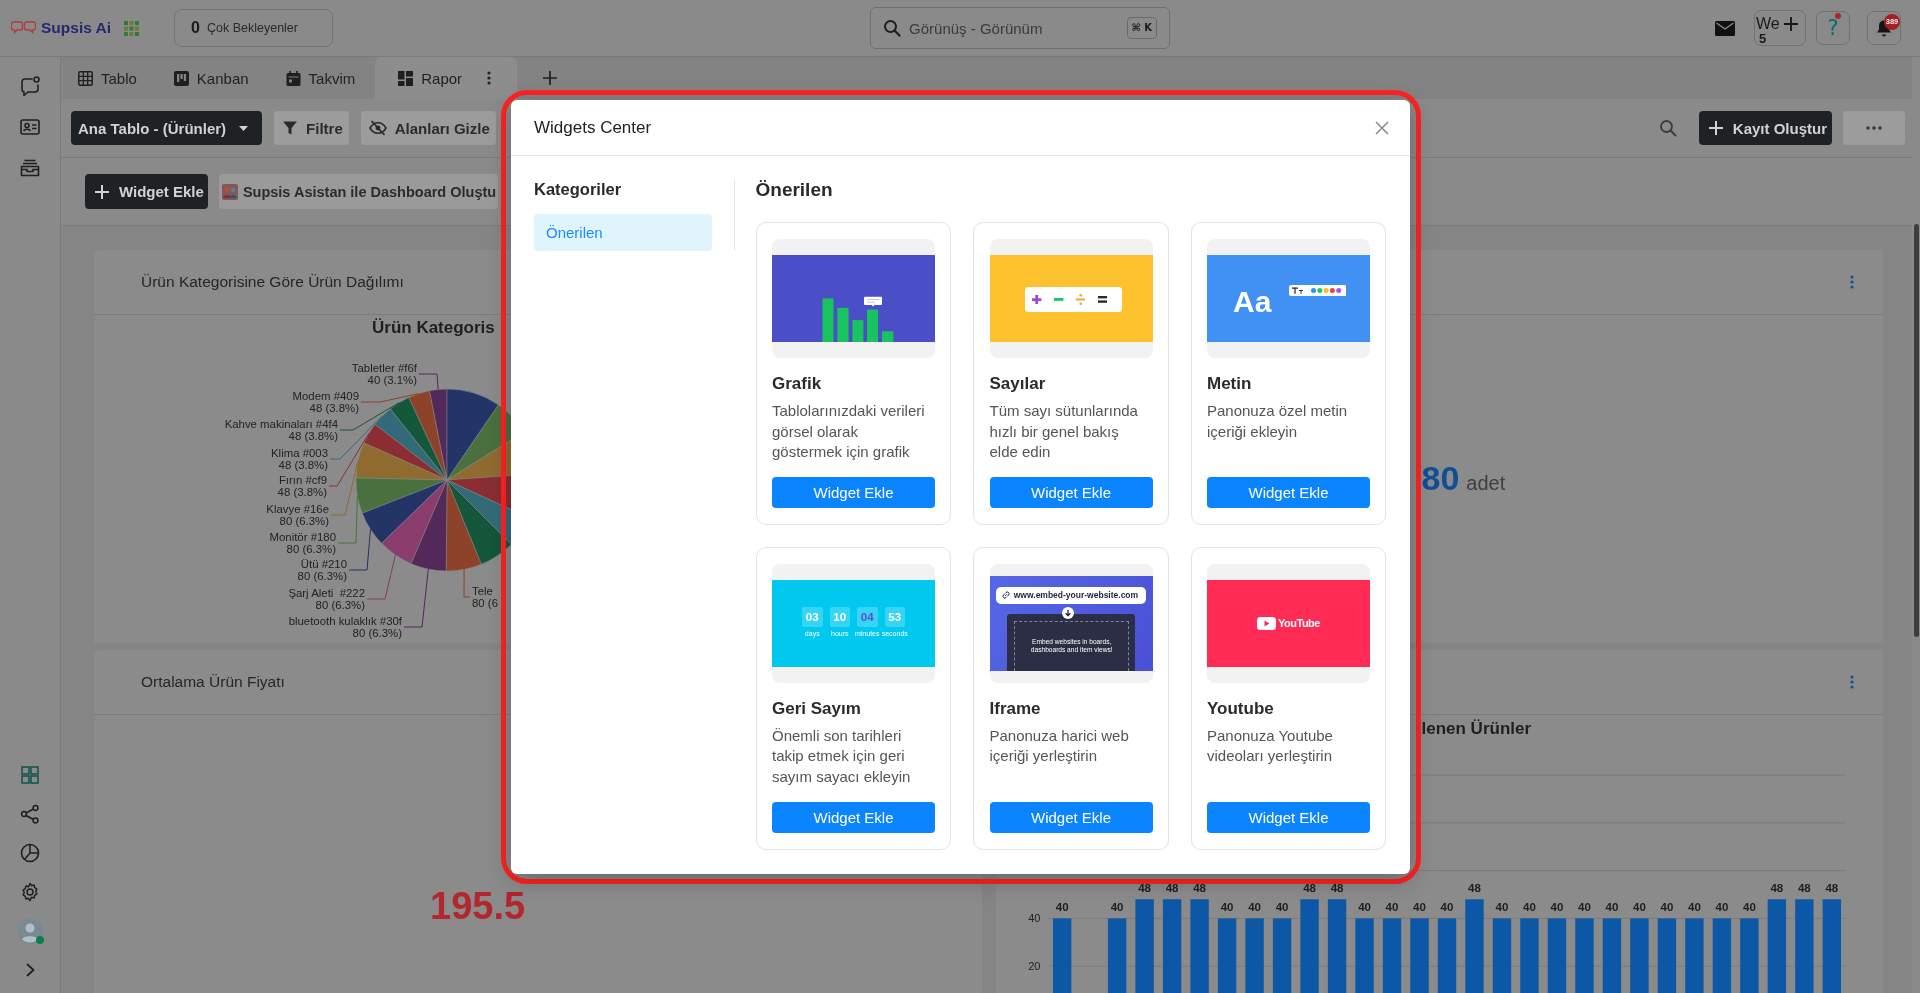  I want to click on stat-value: 195.5, so click(478, 906).